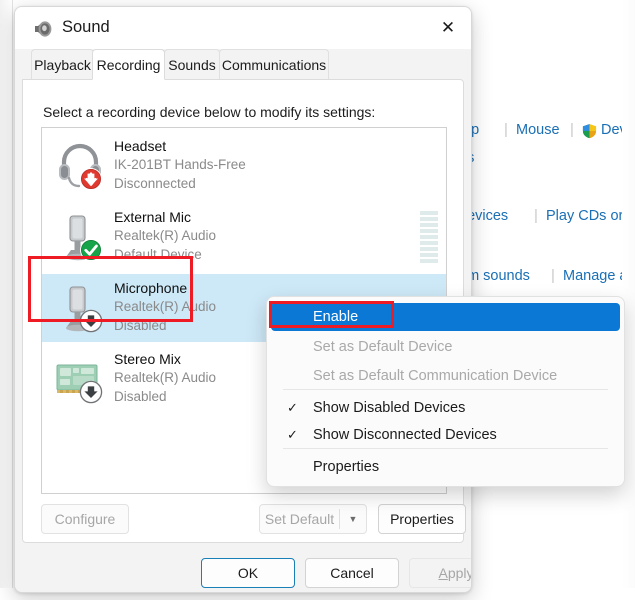 The width and height of the screenshot is (635, 600). Describe the element at coordinates (352, 573) in the screenshot. I see `cancel-button: Cancel` at that location.